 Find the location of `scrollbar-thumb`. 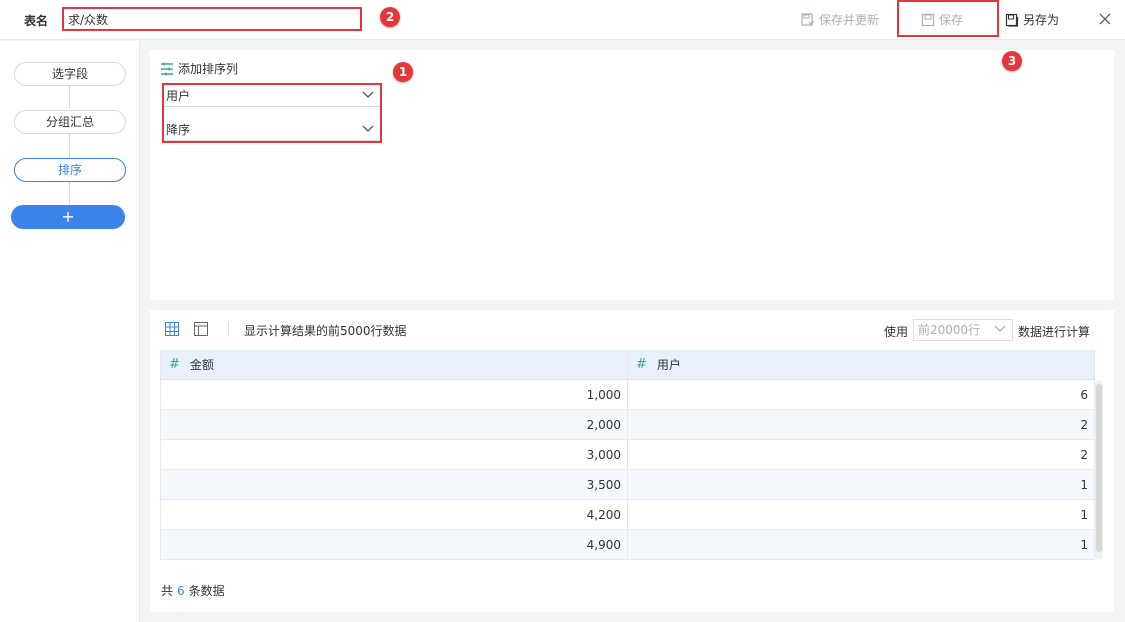

scrollbar-thumb is located at coordinates (1099, 468).